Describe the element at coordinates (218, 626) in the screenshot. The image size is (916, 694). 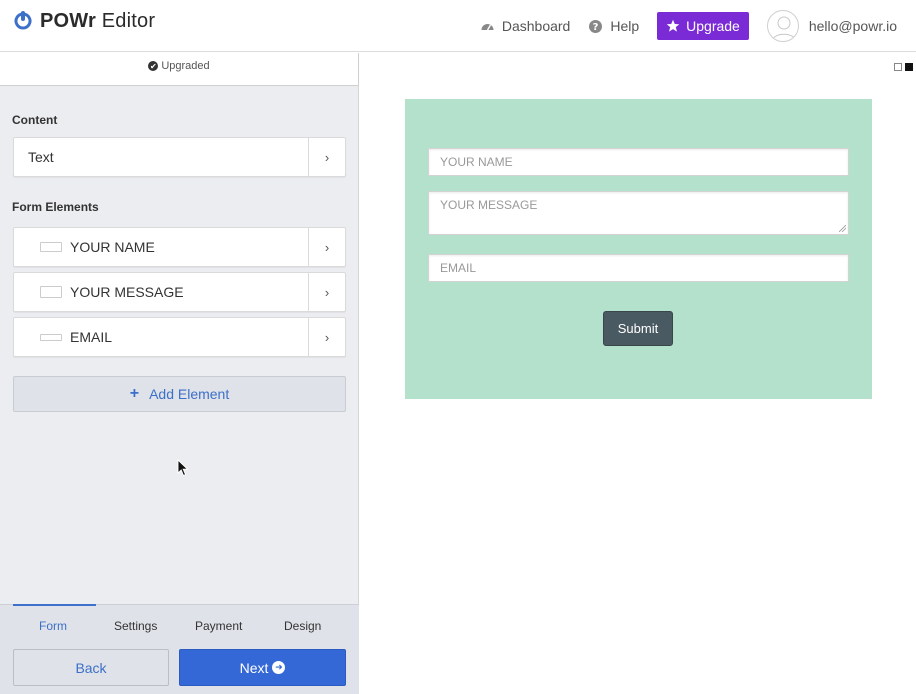
I see `tab-payment: Payment` at that location.